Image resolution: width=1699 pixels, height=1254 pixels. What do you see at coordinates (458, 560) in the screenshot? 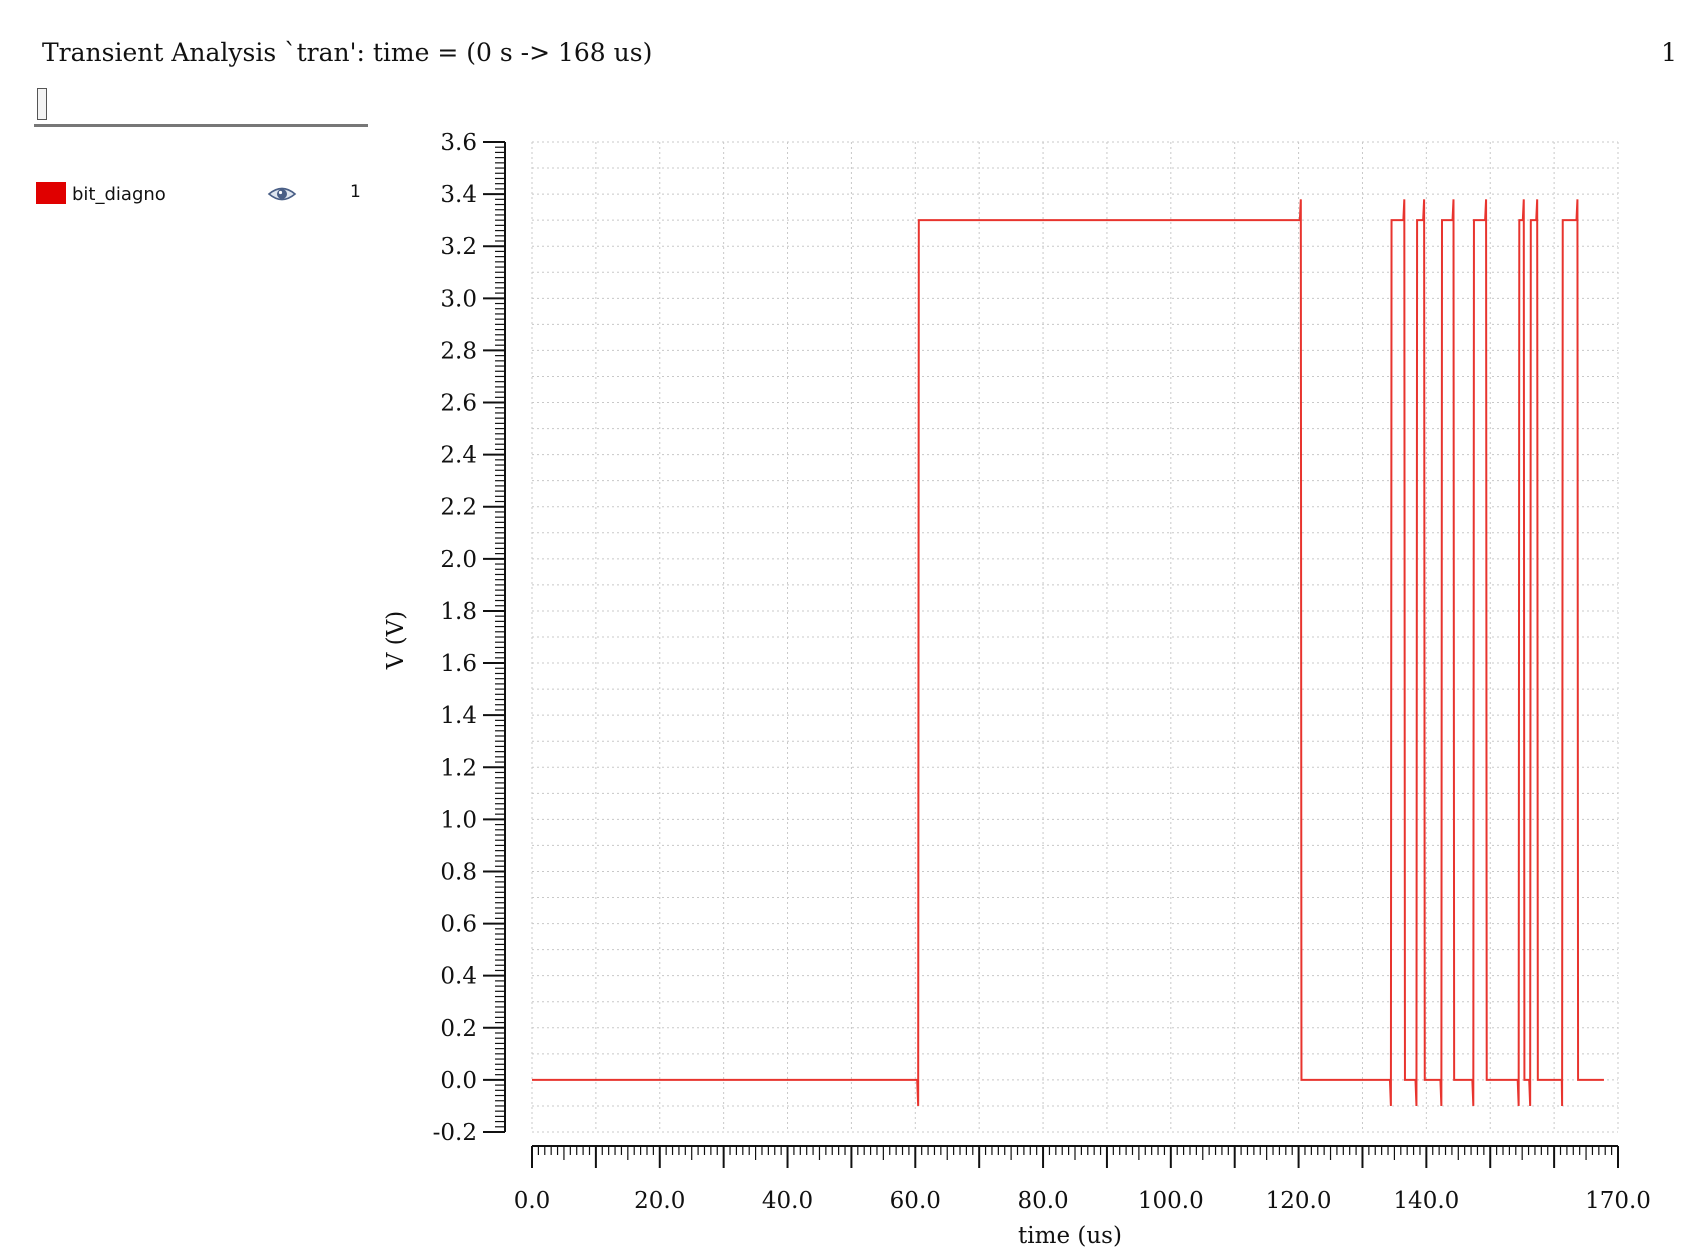
I see `y-tick-label: 2.0` at bounding box center [458, 560].